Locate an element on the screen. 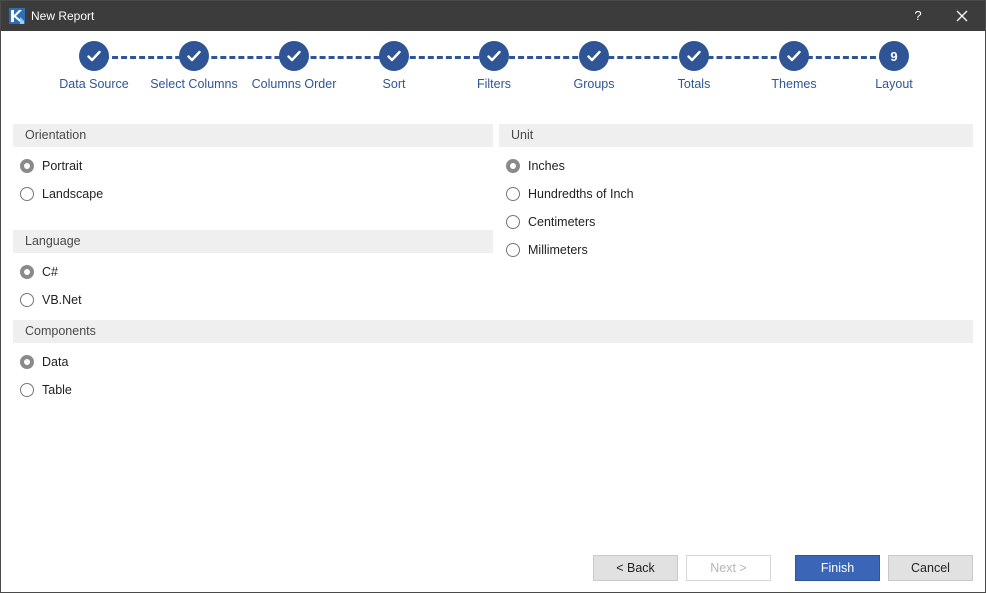  radio-label: Inches is located at coordinates (546, 166).